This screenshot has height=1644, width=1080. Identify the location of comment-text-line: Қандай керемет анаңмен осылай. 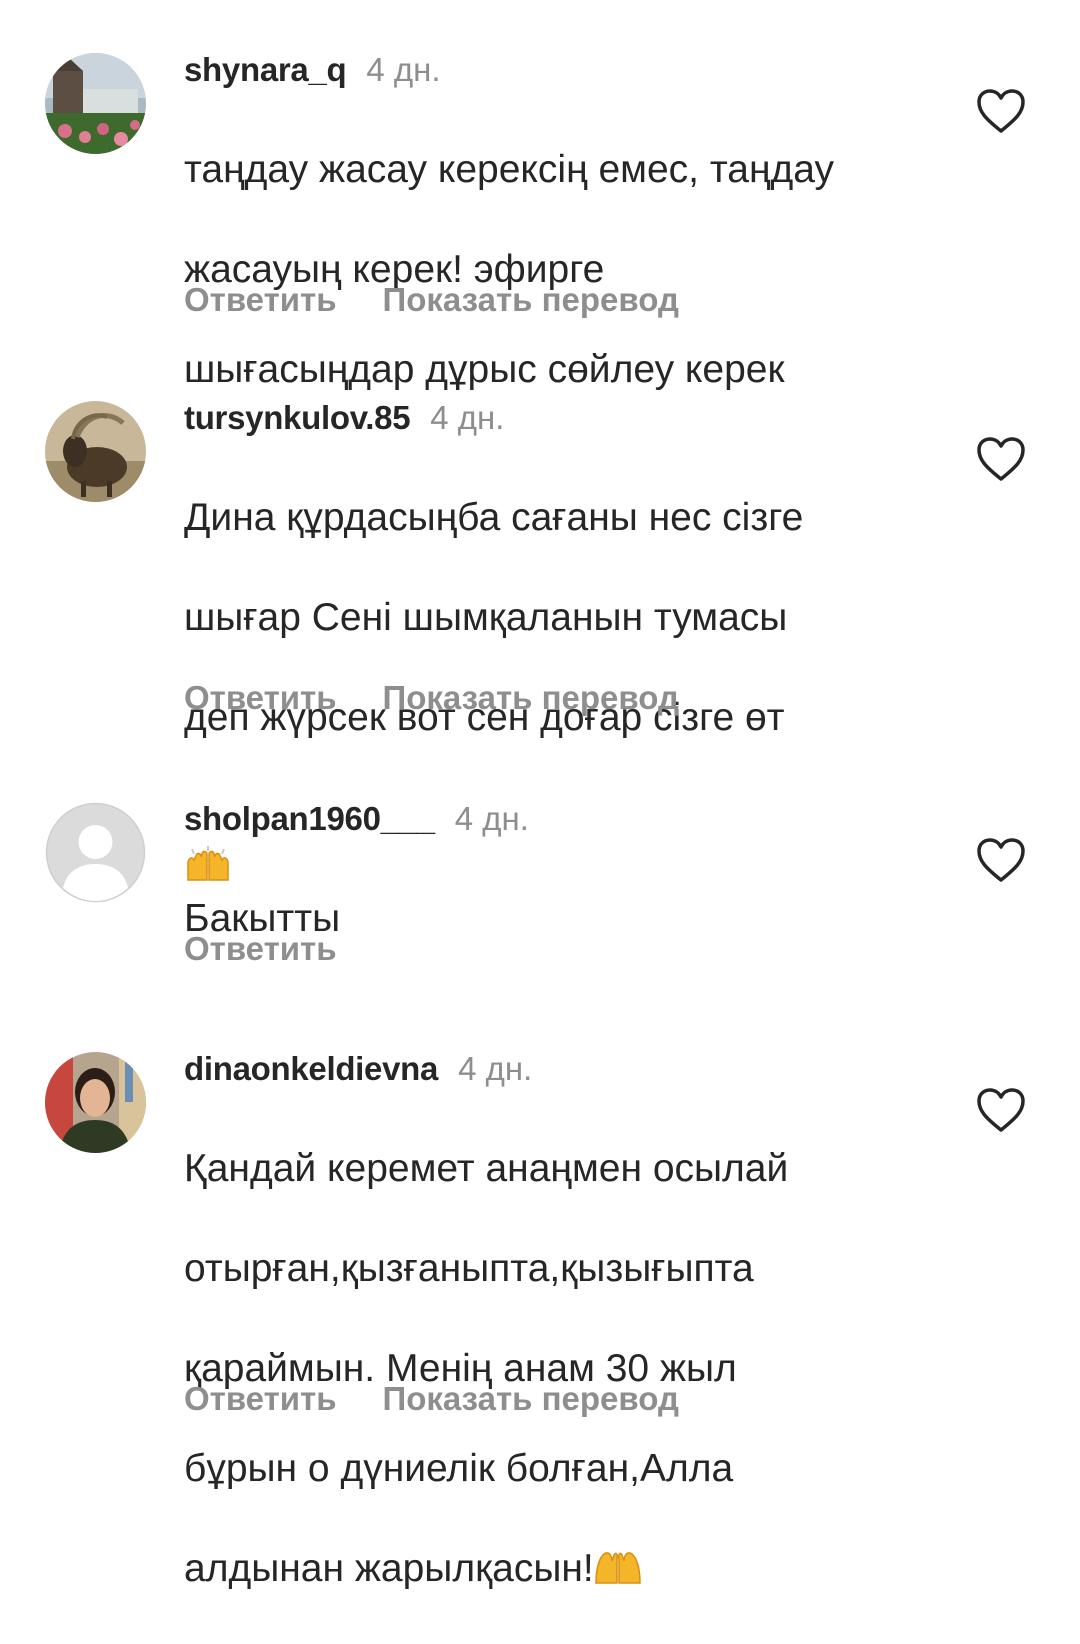
(486, 1168).